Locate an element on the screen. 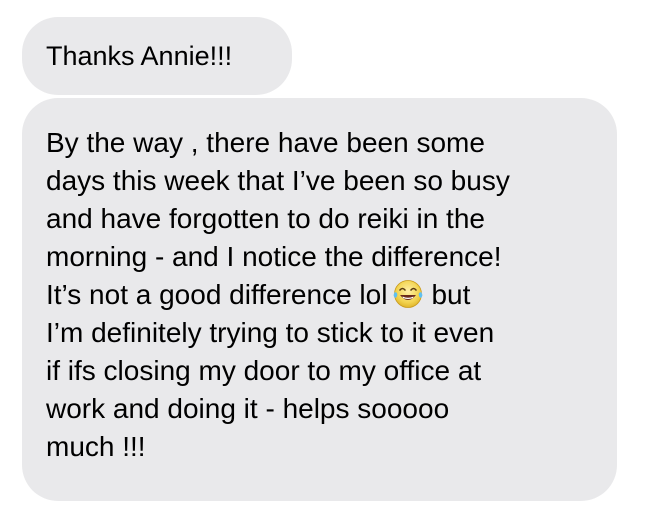 Image resolution: width=661 pixels, height=522 pixels. message-line-with-emoji: It’s not a good difference lol but is located at coordinates (326, 295).